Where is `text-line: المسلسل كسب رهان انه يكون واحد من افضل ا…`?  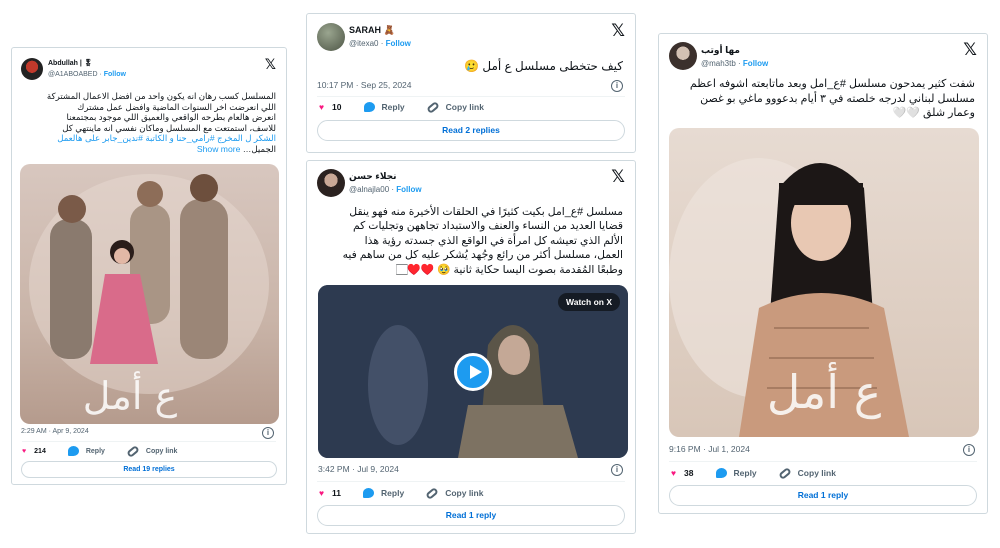
text-line: المسلسل كسب رهان انه يكون واحد من افضل ا… is located at coordinates (161, 96).